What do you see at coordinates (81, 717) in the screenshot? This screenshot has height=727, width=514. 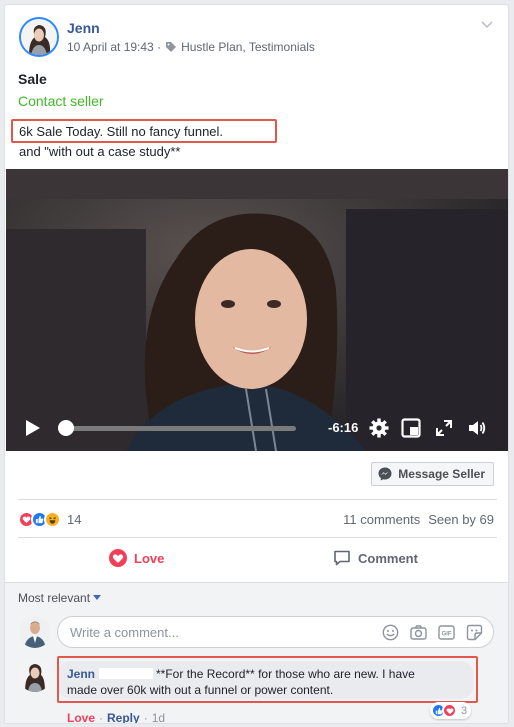 I see `comment-love-link: Love` at bounding box center [81, 717].